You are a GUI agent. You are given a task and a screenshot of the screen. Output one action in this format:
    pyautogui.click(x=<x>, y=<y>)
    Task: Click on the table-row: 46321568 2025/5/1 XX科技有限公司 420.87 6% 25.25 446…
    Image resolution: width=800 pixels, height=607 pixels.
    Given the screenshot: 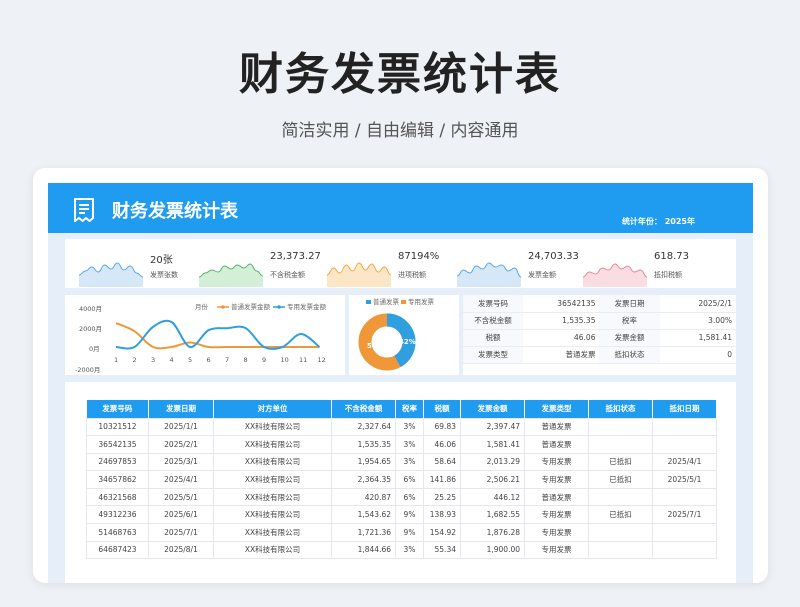 What is the action you would take?
    pyautogui.click(x=401, y=497)
    